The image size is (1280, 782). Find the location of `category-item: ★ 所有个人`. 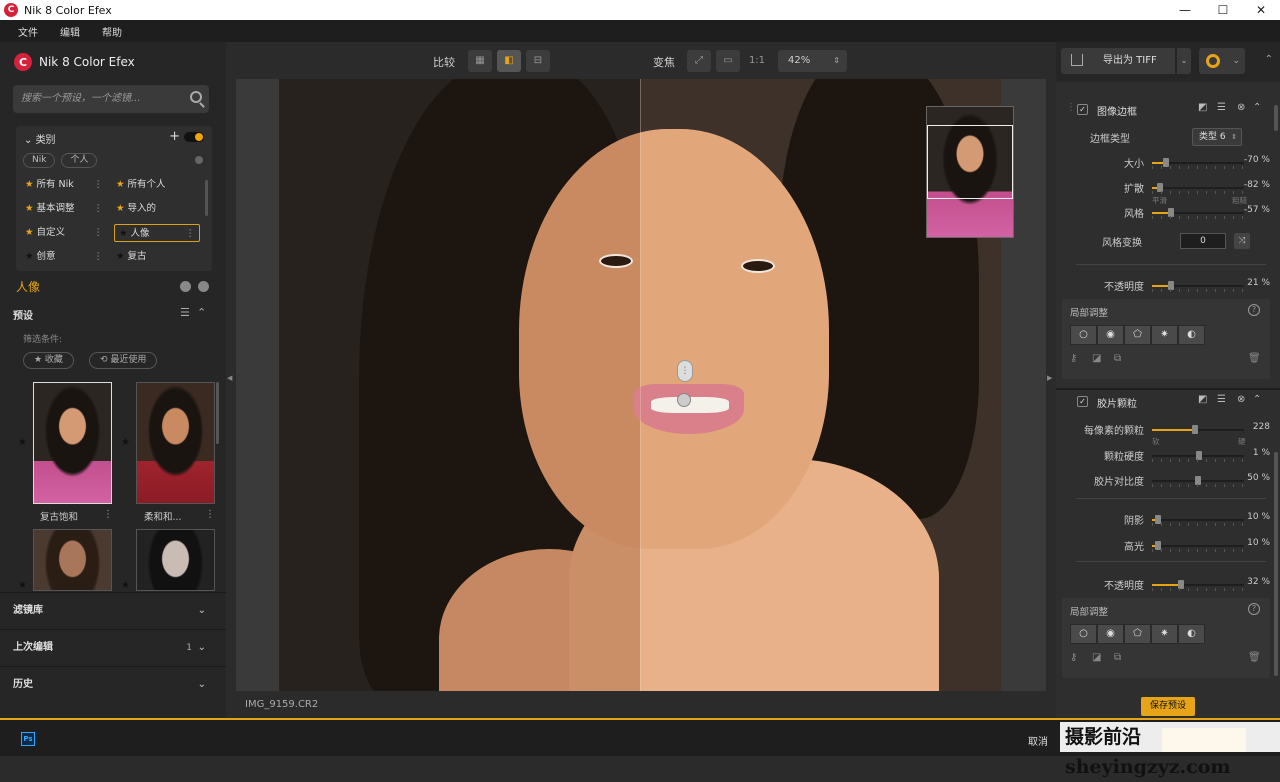

category-item: ★ 所有个人 is located at coordinates (155, 185).